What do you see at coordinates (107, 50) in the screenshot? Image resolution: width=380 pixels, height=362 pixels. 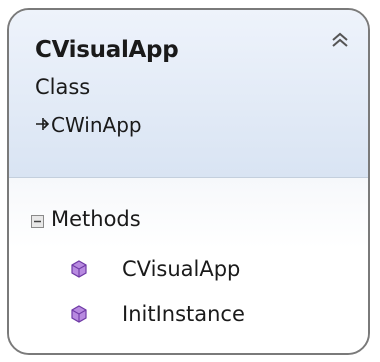 I see `class-name: CVisualApp` at bounding box center [107, 50].